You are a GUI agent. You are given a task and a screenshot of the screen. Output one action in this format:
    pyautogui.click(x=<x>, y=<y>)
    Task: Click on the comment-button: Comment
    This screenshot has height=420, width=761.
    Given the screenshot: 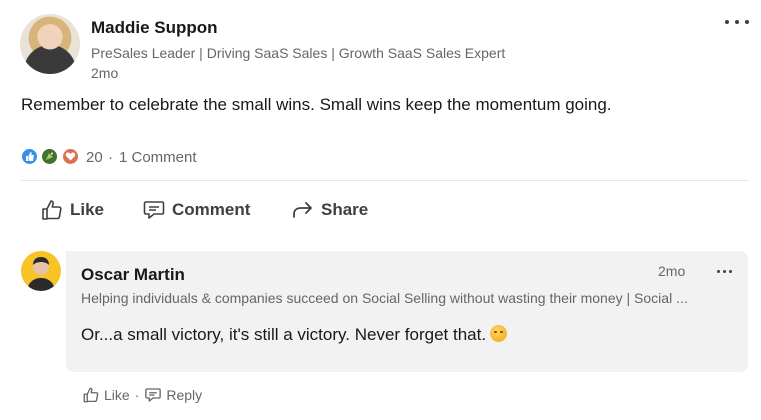 What is the action you would take?
    pyautogui.click(x=196, y=210)
    